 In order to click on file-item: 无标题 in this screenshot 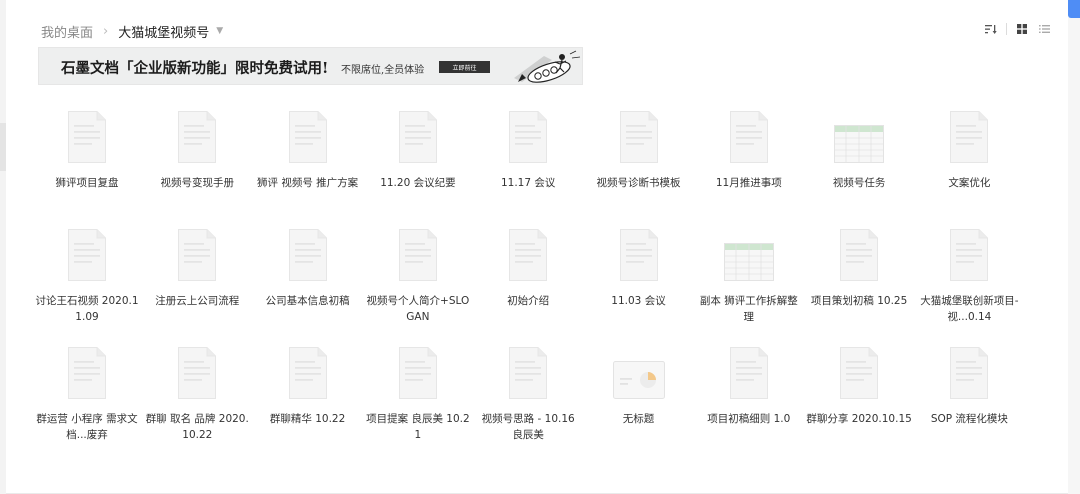, I will do `click(639, 394)`.